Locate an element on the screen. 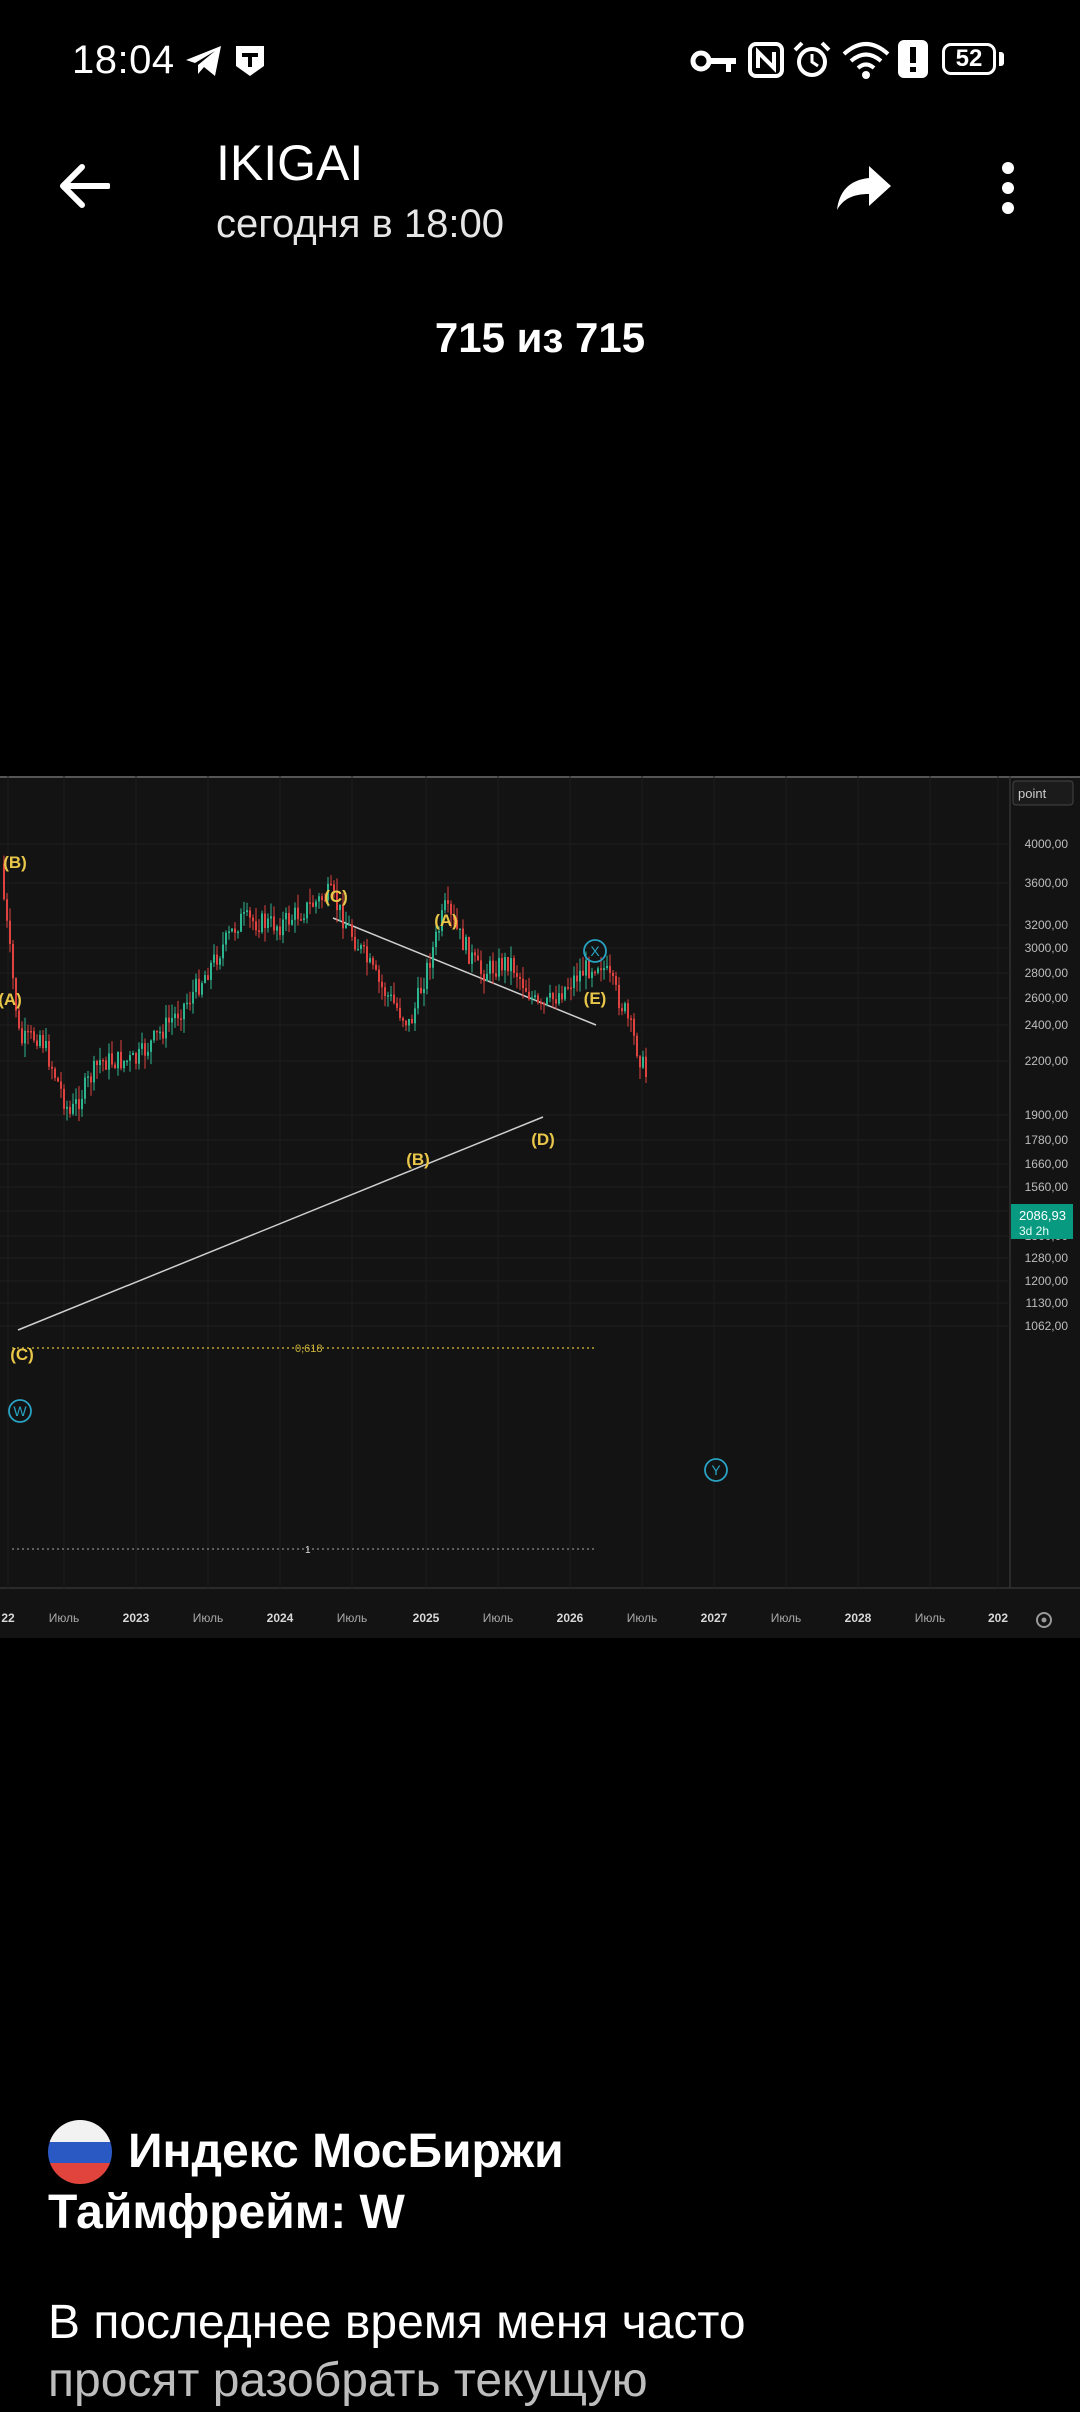  price-tag: 2086,93 3d 2h is located at coordinates (1042, 1221).